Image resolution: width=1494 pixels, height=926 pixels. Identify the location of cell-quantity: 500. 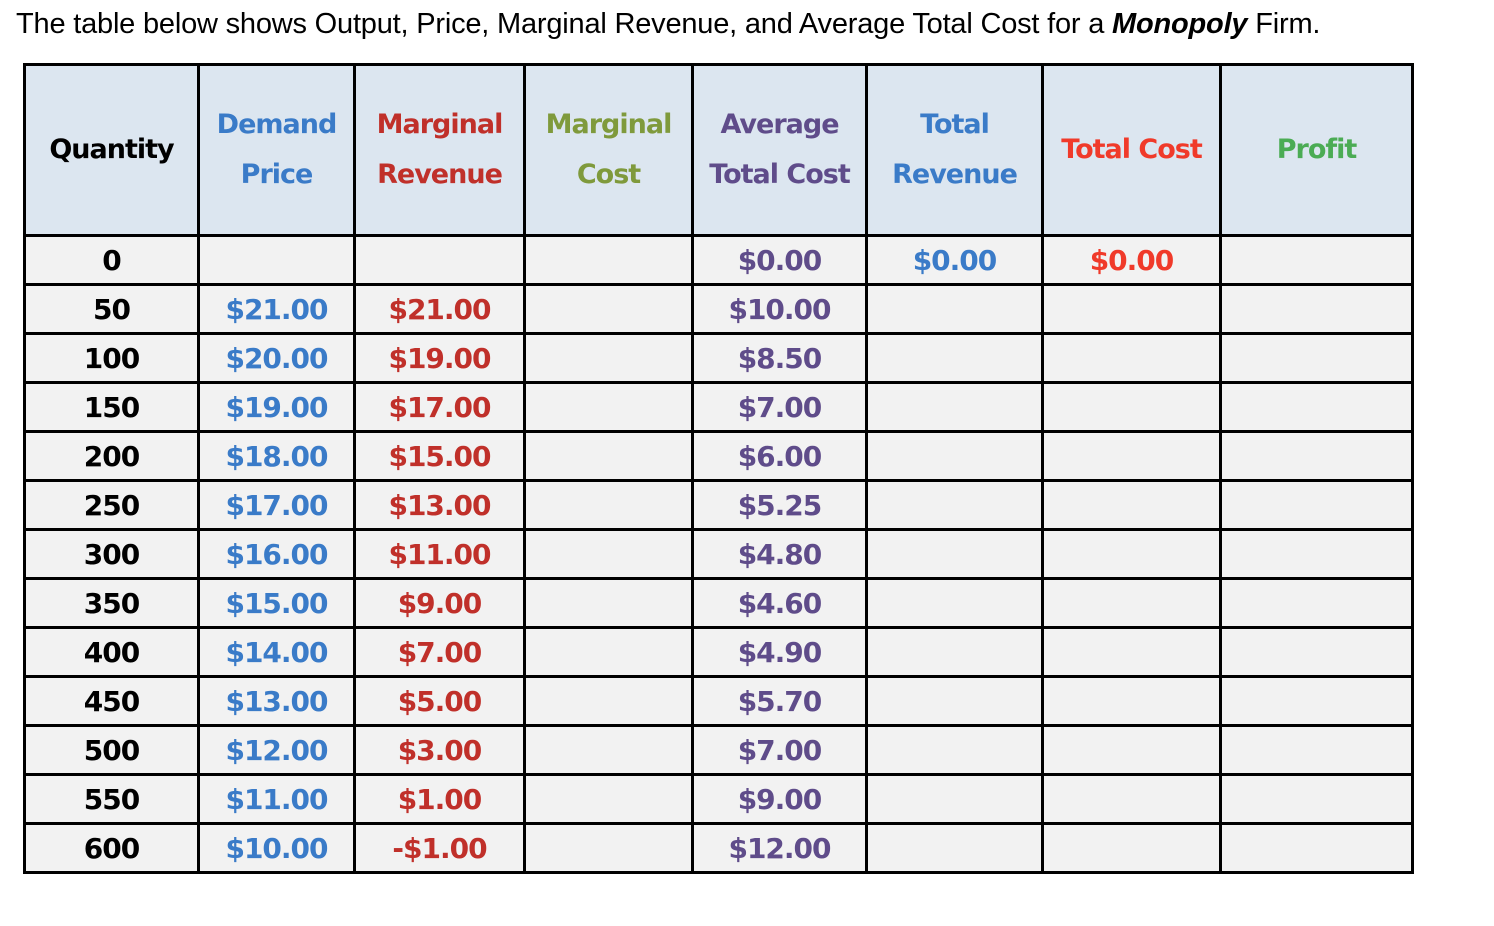
(111, 750).